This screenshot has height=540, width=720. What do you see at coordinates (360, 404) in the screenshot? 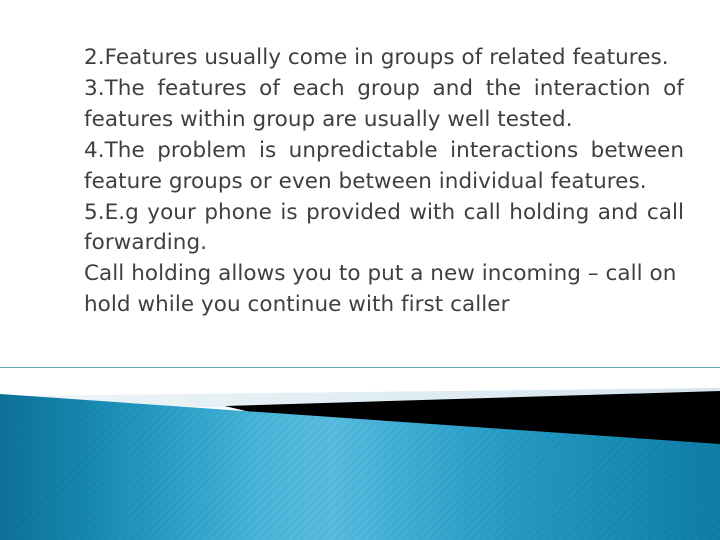
I see `pale-band-shape` at bounding box center [360, 404].